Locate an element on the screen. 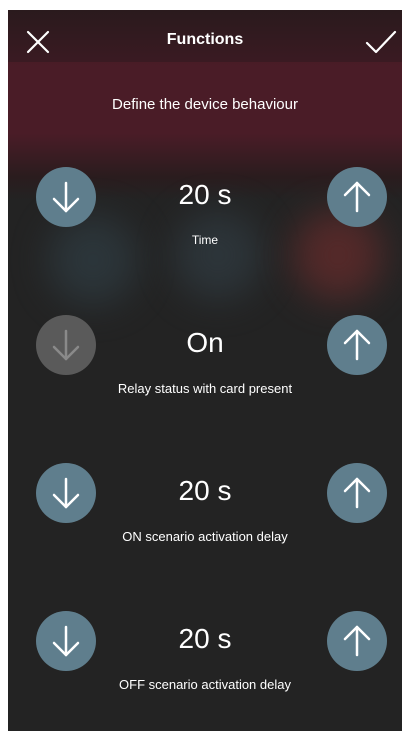  setting-value: On is located at coordinates (205, 342).